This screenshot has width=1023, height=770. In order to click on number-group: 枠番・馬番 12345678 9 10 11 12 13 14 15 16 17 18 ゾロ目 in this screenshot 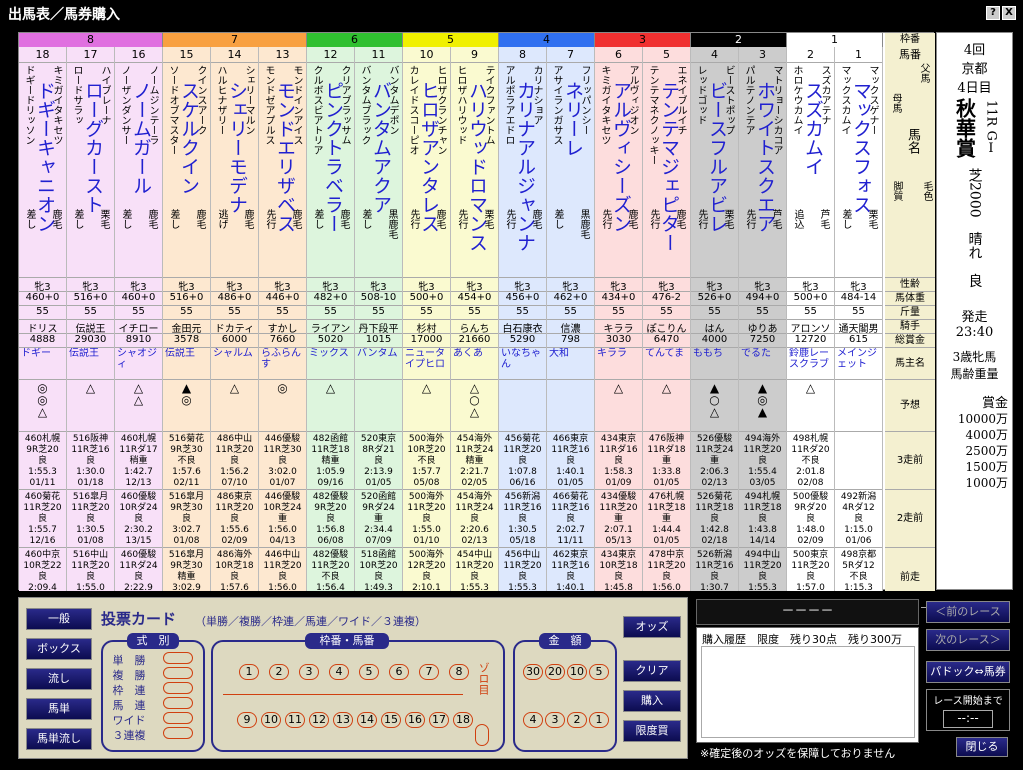, I will do `click(358, 692)`.